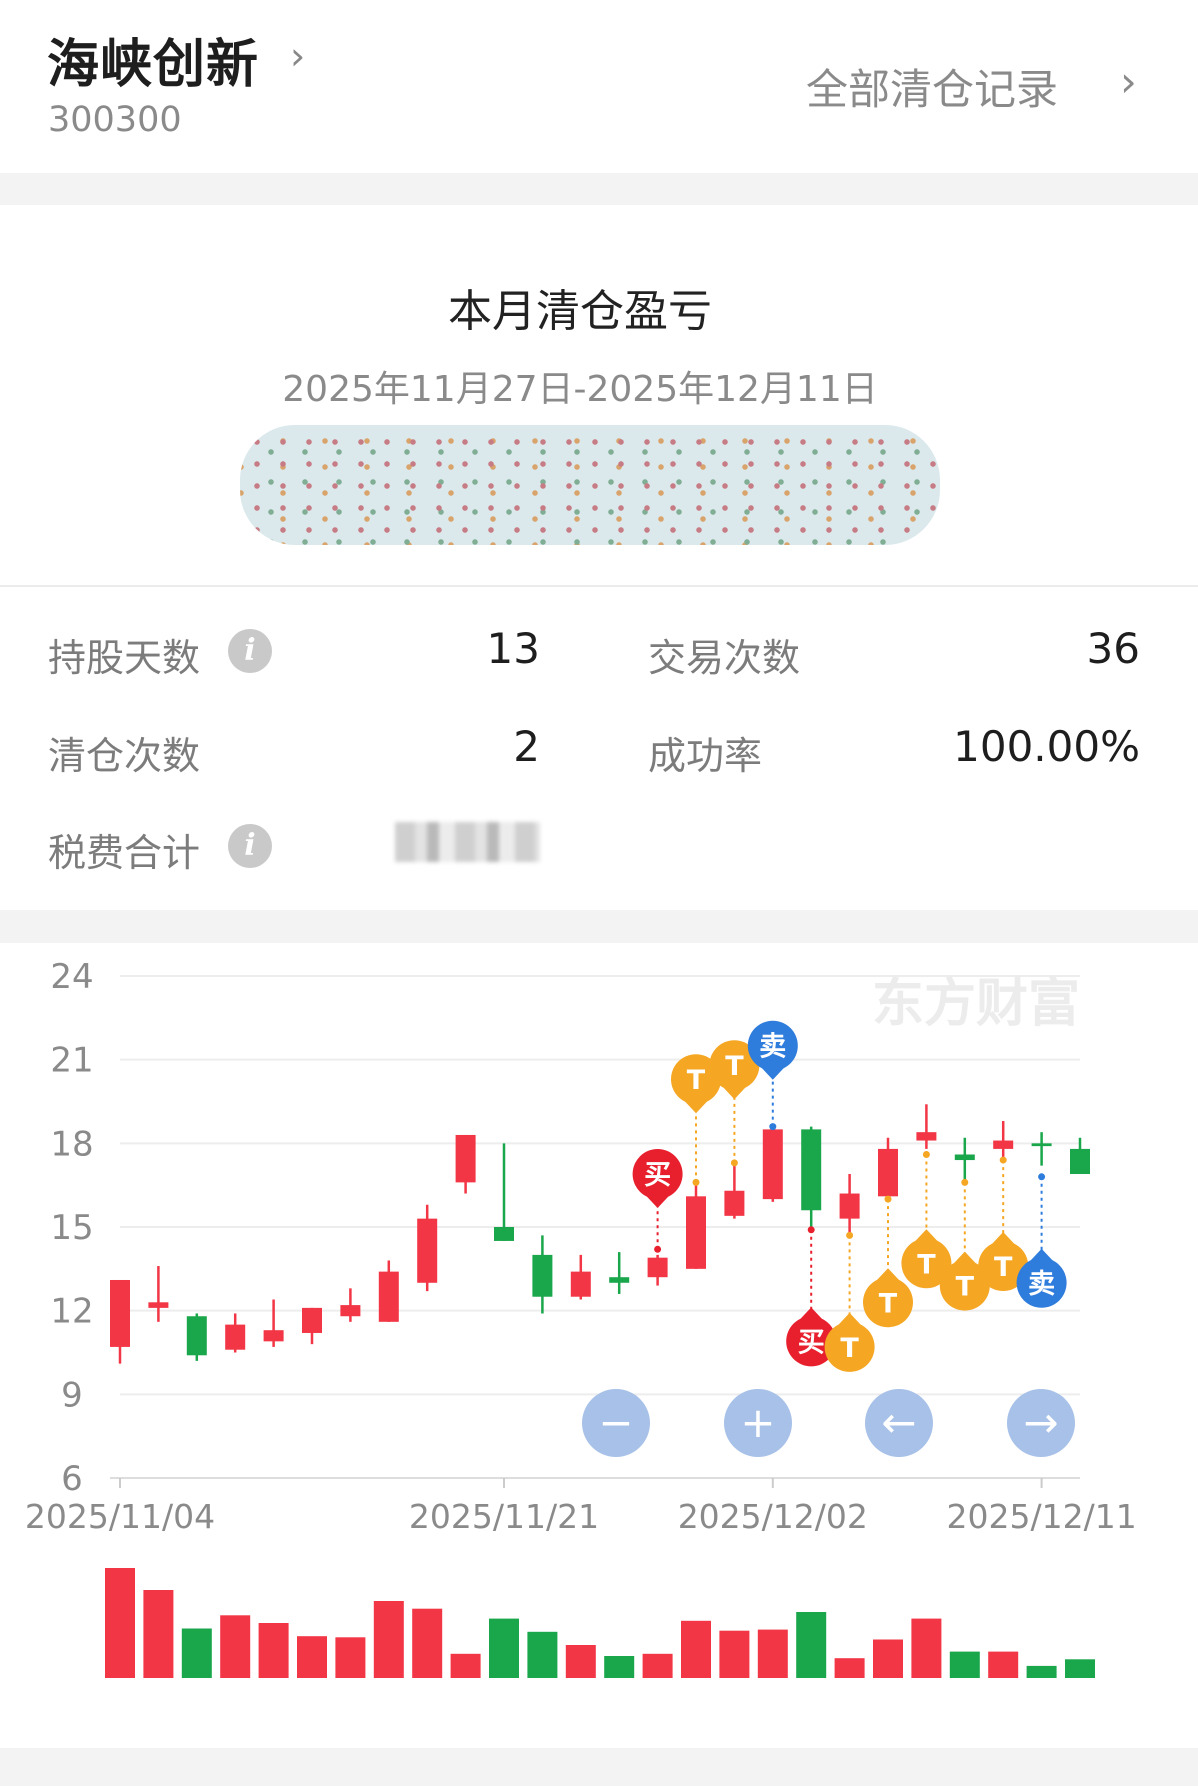 This screenshot has width=1198, height=1786. Describe the element at coordinates (71, 1061) in the screenshot. I see `y-tick-label: 21` at that location.